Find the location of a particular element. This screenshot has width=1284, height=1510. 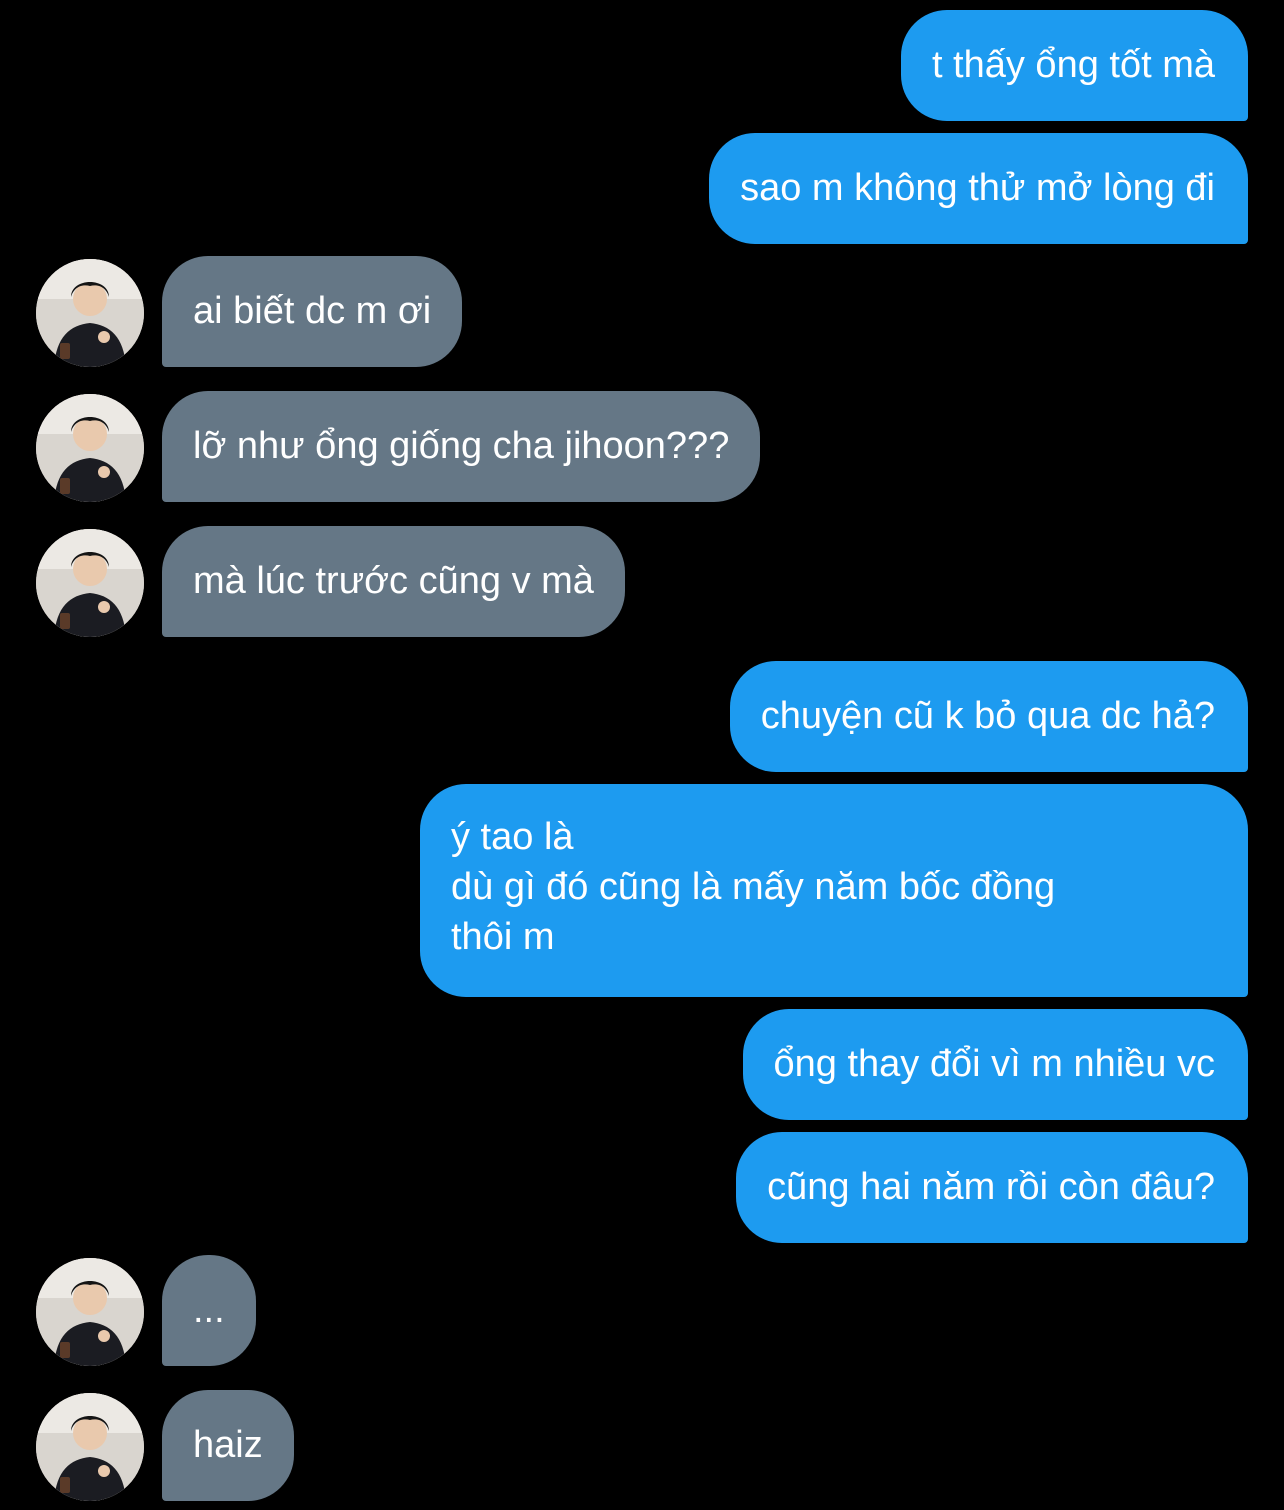

message-bubble-sent: cũng hai năm rồi còn đâu? is located at coordinates (992, 1187).